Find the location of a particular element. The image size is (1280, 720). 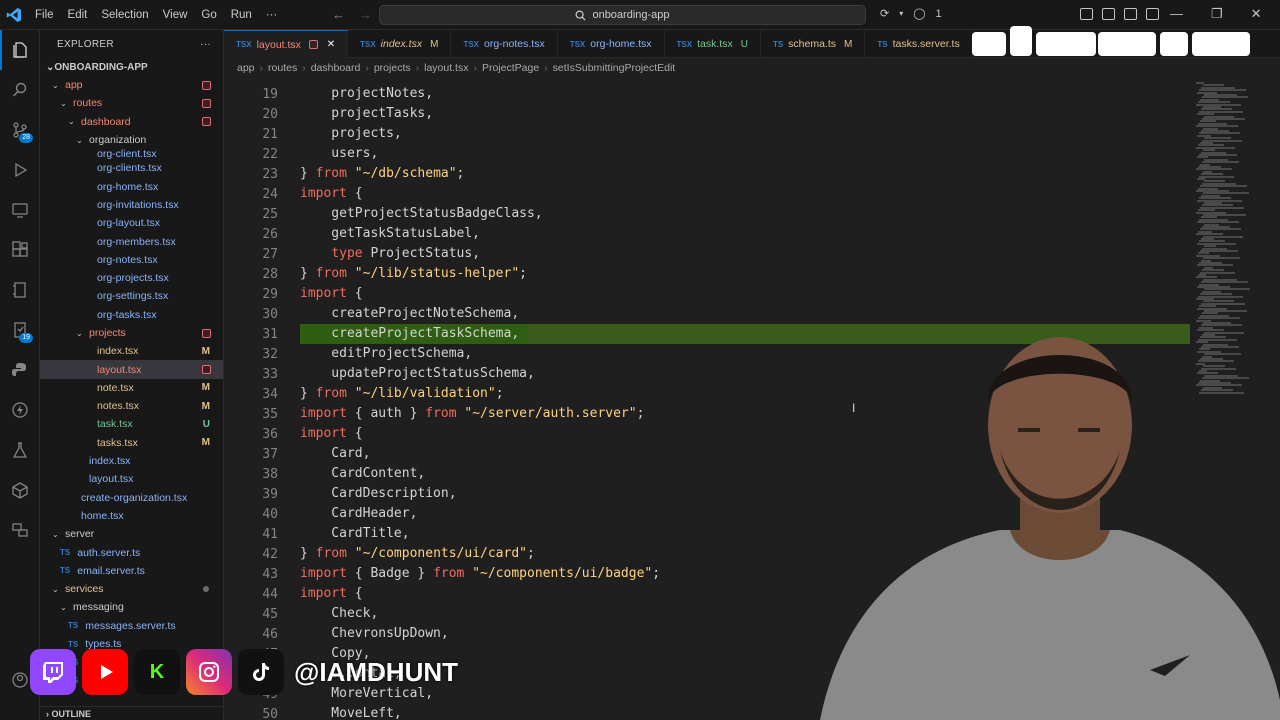

breadcrumb-item: projects is located at coordinates (392, 68).